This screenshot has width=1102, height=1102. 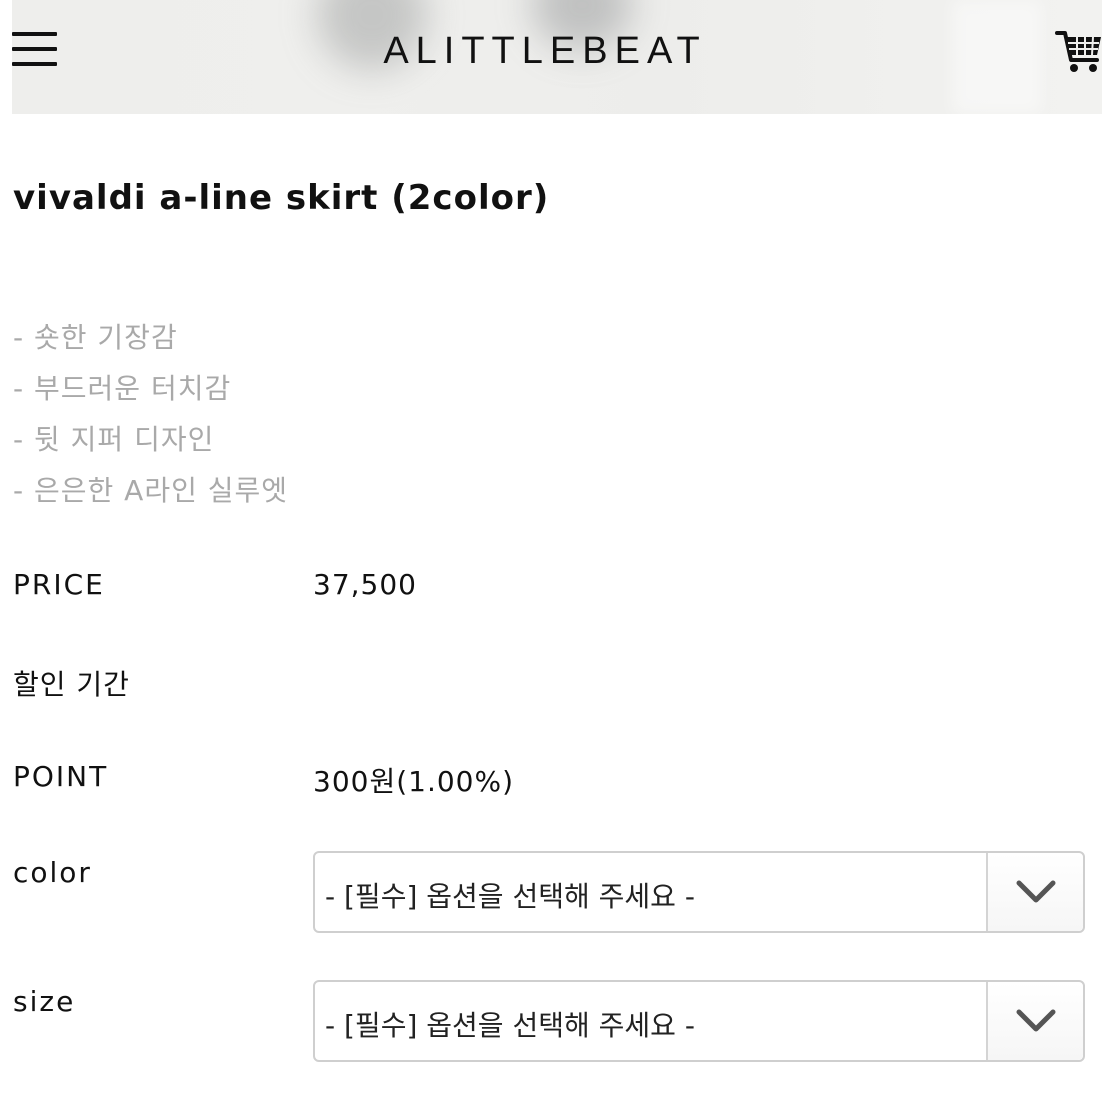 I want to click on description-line: - 뒷 지퍼 디자인, so click(x=114, y=439).